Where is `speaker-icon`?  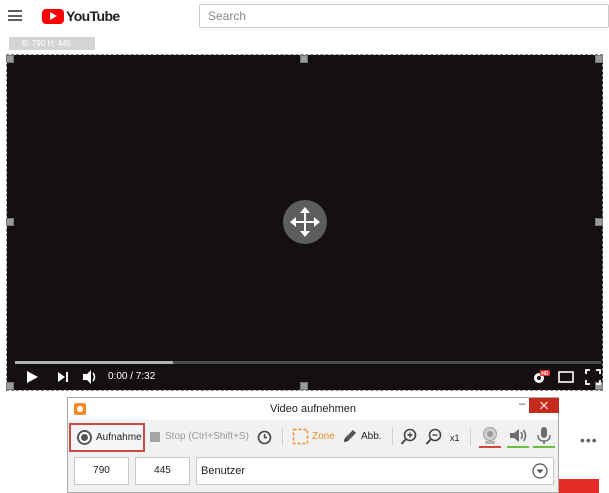
speaker-icon is located at coordinates (518, 435).